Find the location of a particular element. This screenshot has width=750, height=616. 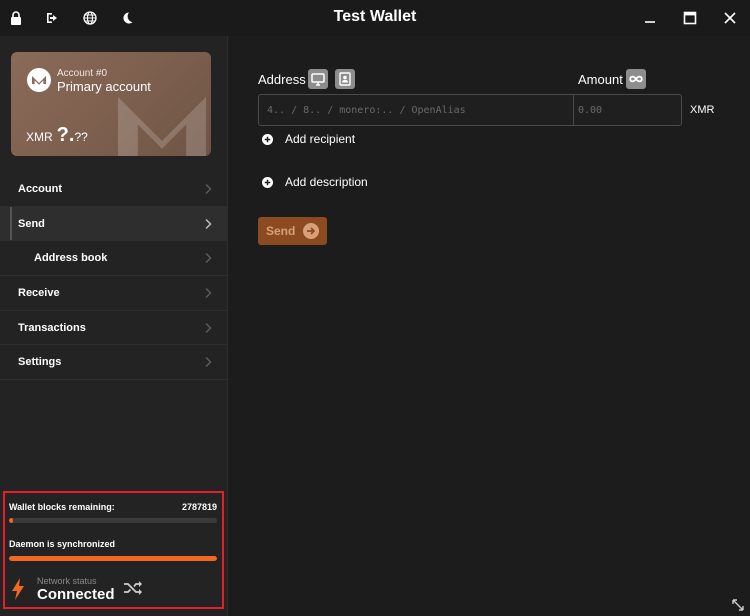

balance-main: ?. is located at coordinates (65, 135).